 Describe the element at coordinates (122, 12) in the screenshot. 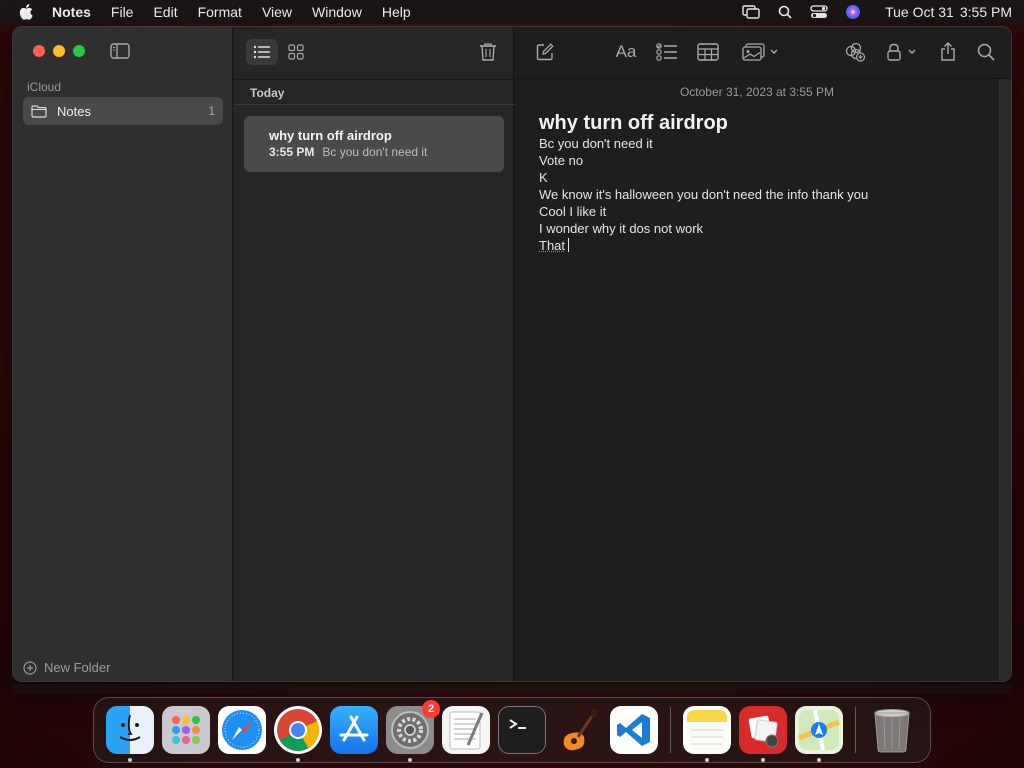

I see `menu-file: File` at that location.